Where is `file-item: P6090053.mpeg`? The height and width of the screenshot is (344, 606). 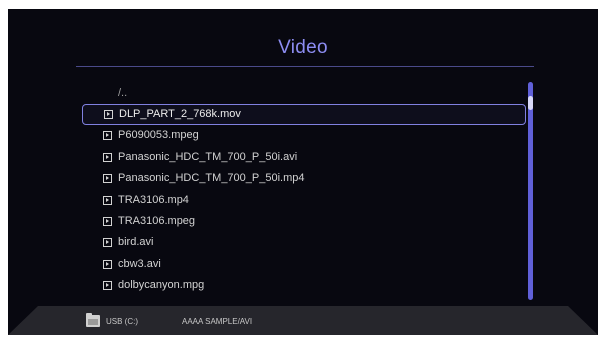 file-item: P6090053.mpeg is located at coordinates (304, 135).